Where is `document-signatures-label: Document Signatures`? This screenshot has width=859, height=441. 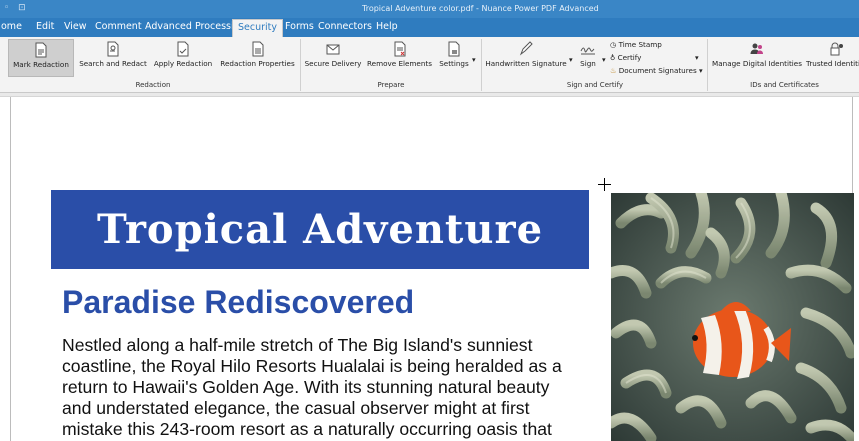 document-signatures-label: Document Signatures is located at coordinates (657, 70).